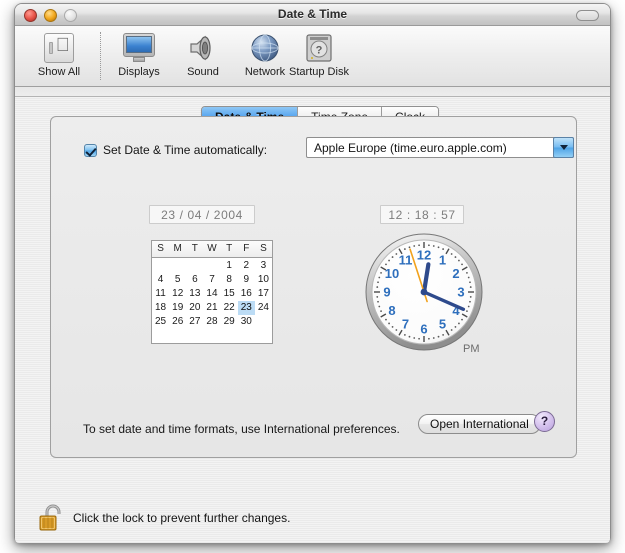  I want to click on calendar-day-23: 23, so click(246, 308).